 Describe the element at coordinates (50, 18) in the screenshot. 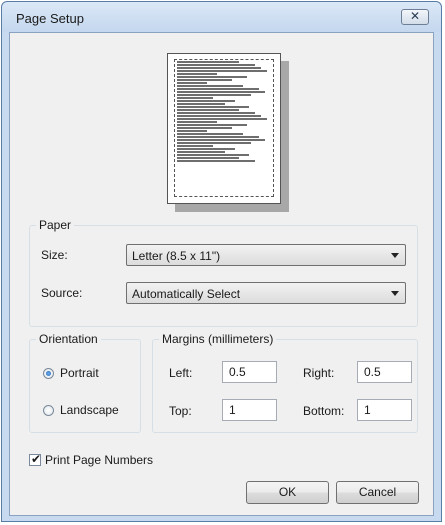

I see `dialog-title: Page Setup` at that location.